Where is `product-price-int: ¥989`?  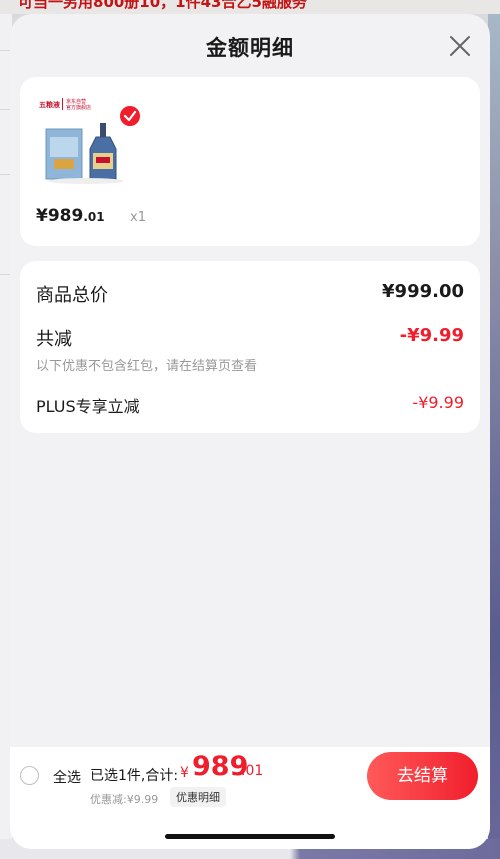 product-price-int: ¥989 is located at coordinates (60, 216).